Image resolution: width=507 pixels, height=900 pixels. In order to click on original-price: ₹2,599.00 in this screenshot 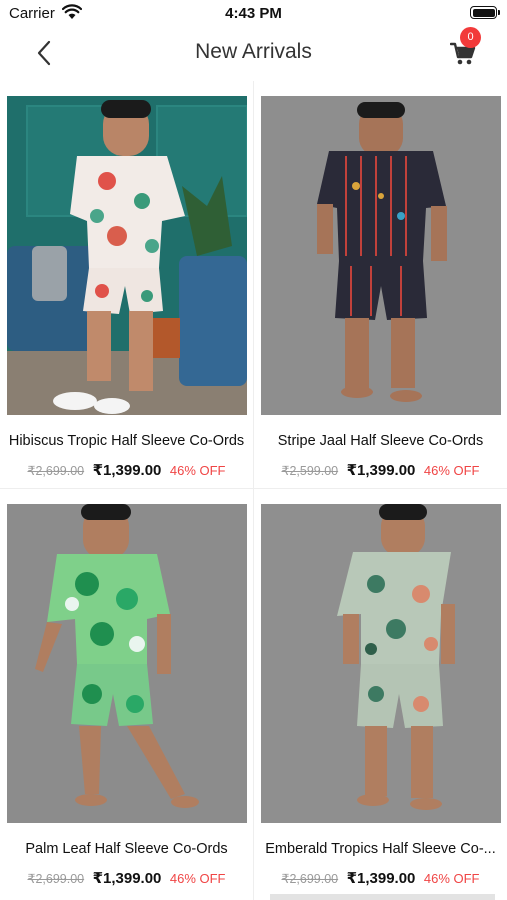, I will do `click(310, 471)`.